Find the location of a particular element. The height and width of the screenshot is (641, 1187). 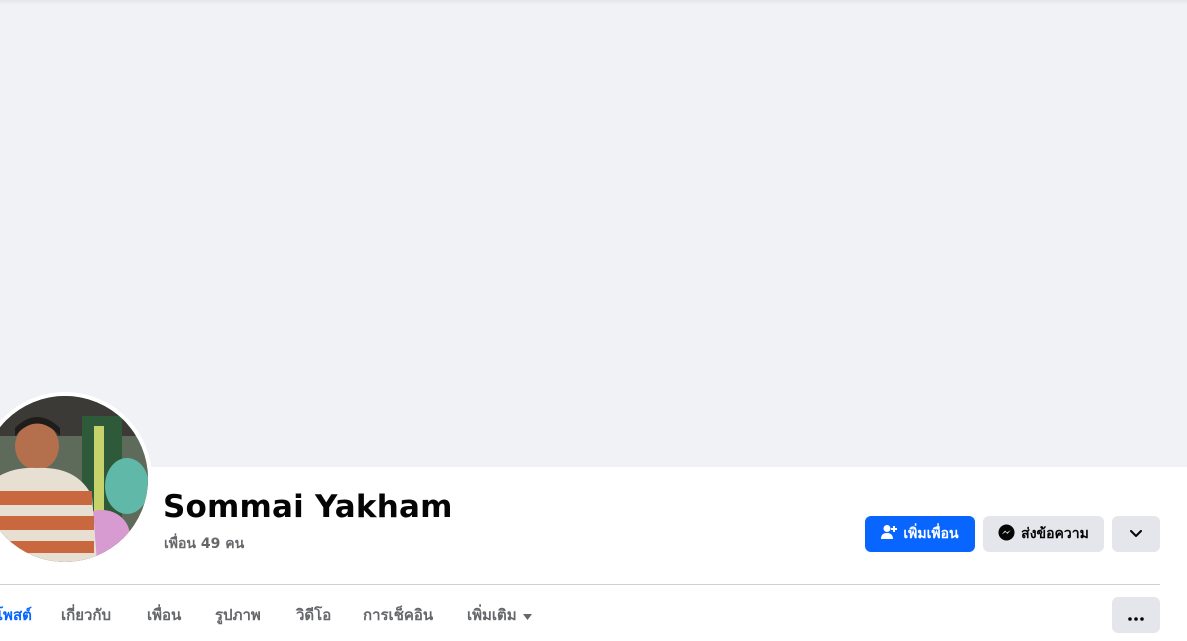

profile-options-button is located at coordinates (1136, 534).